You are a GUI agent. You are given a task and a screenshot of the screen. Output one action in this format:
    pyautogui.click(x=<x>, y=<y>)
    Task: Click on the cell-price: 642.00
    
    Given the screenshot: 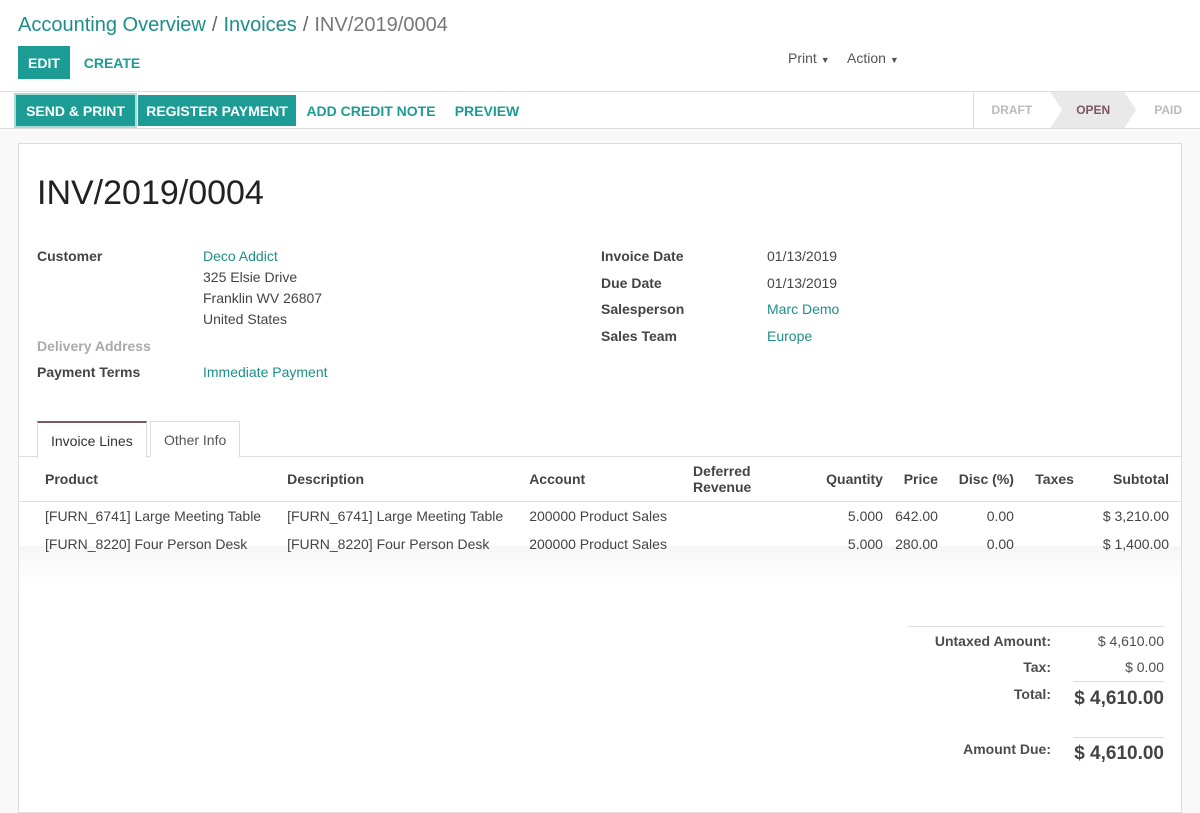 What is the action you would take?
    pyautogui.click(x=916, y=515)
    